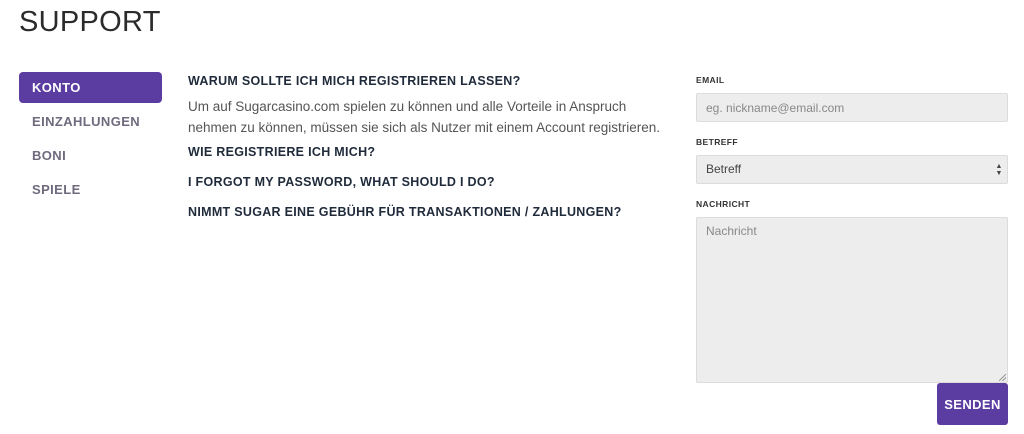 Image resolution: width=1024 pixels, height=434 pixels. I want to click on email-field, so click(852, 107).